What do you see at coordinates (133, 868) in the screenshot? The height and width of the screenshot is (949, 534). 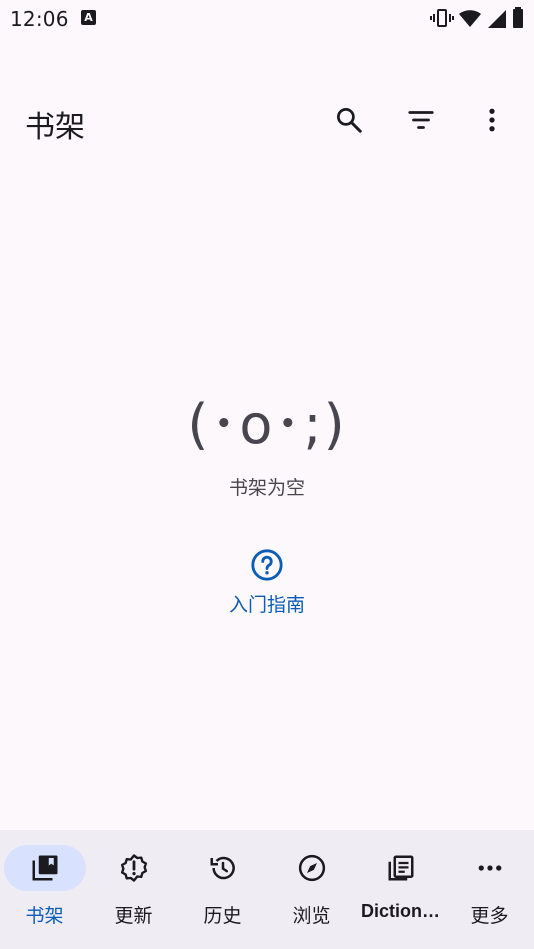 I see `alert-badge-icon` at bounding box center [133, 868].